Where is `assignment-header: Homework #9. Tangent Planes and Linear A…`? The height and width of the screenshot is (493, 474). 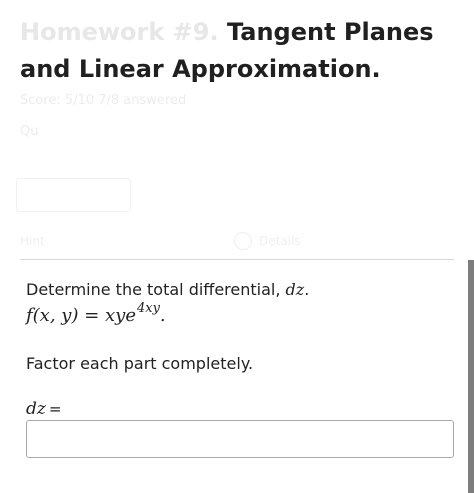 assignment-header: Homework #9. Tangent Planes and Linear A… is located at coordinates (240, 51).